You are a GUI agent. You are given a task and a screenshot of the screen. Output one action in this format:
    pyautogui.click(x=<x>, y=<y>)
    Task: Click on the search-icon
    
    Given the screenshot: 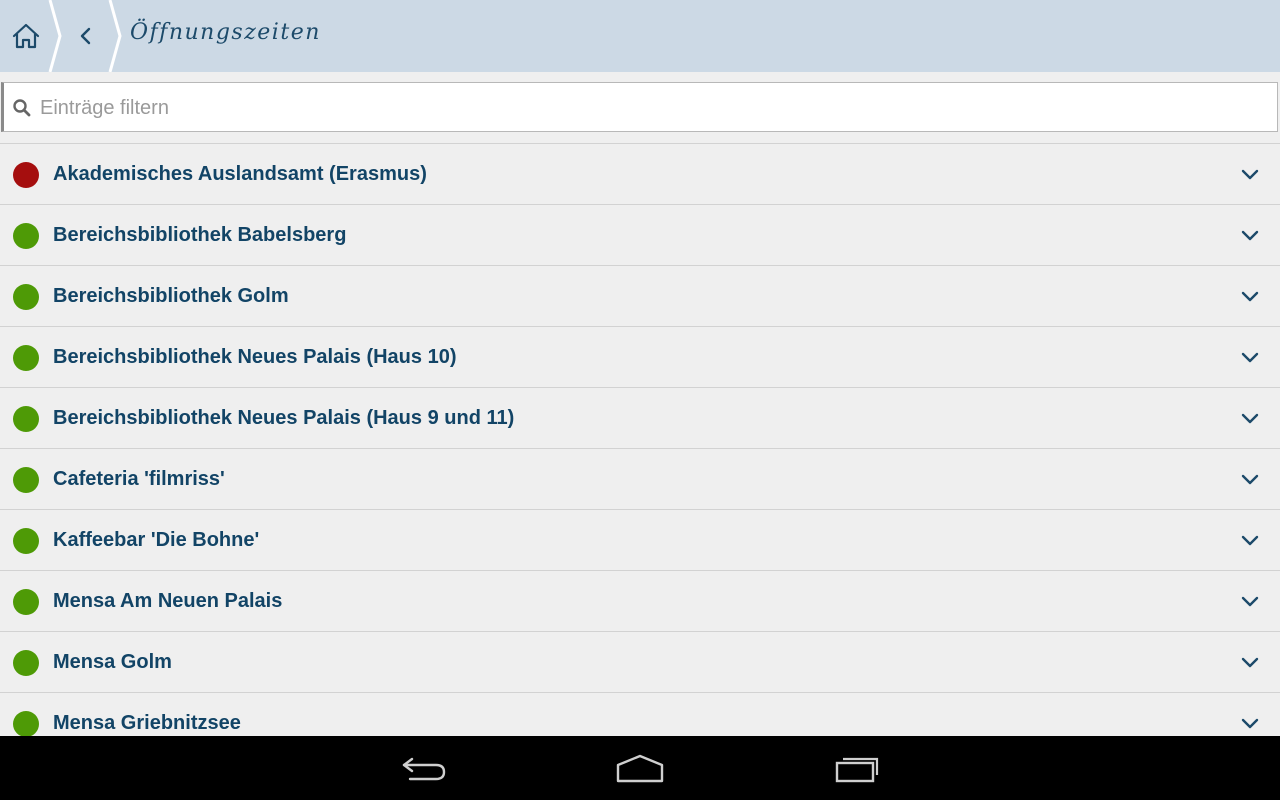 What is the action you would take?
    pyautogui.click(x=22, y=108)
    